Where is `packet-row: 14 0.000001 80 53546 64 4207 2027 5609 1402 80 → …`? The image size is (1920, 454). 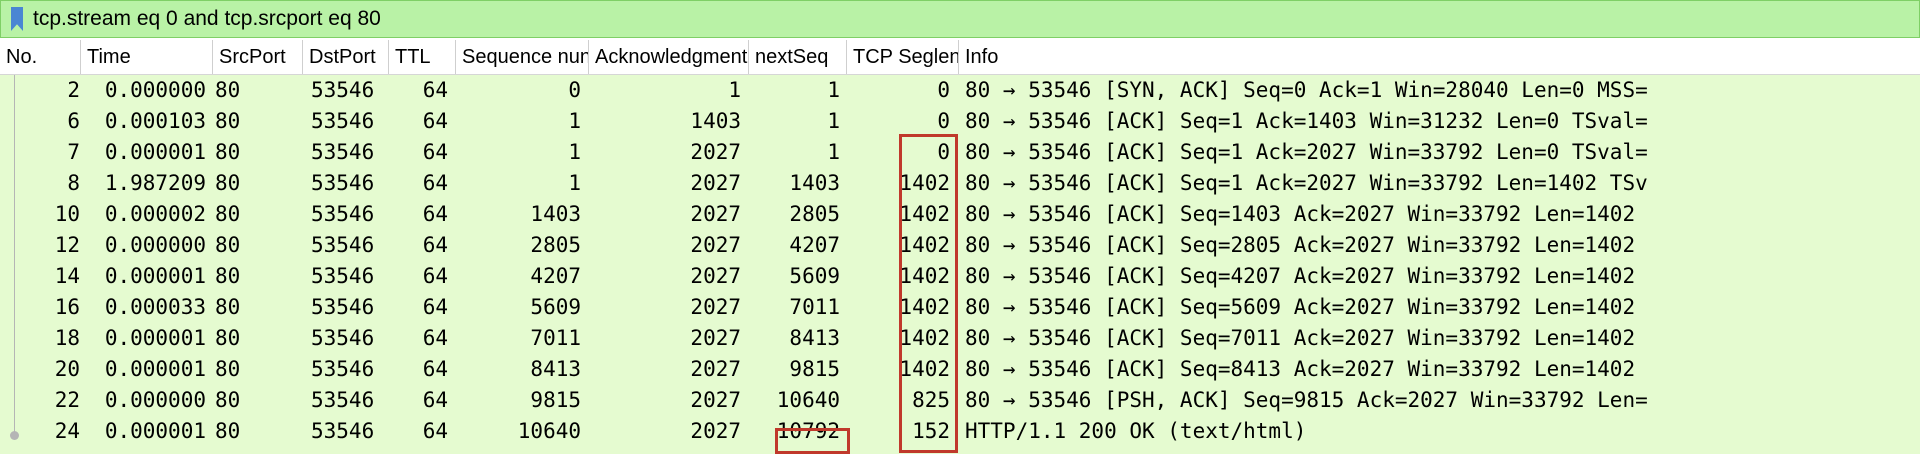
packet-row: 14 0.000001 80 53546 64 4207 2027 5609 1402 80 → … is located at coordinates (960, 276).